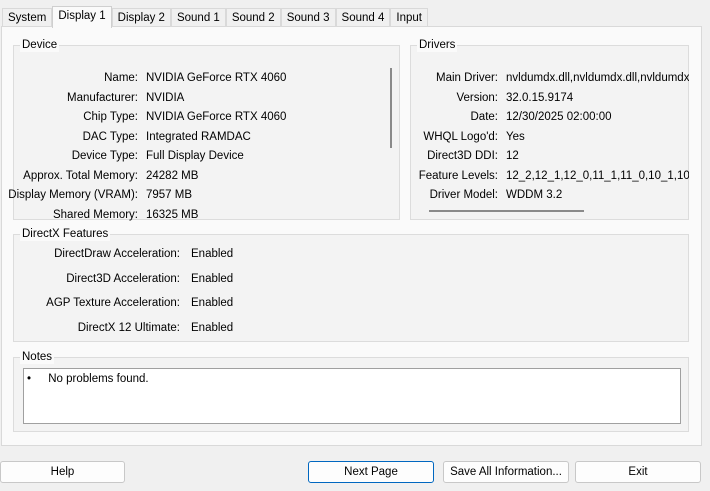  What do you see at coordinates (27, 17) in the screenshot?
I see `tab-system: System` at bounding box center [27, 17].